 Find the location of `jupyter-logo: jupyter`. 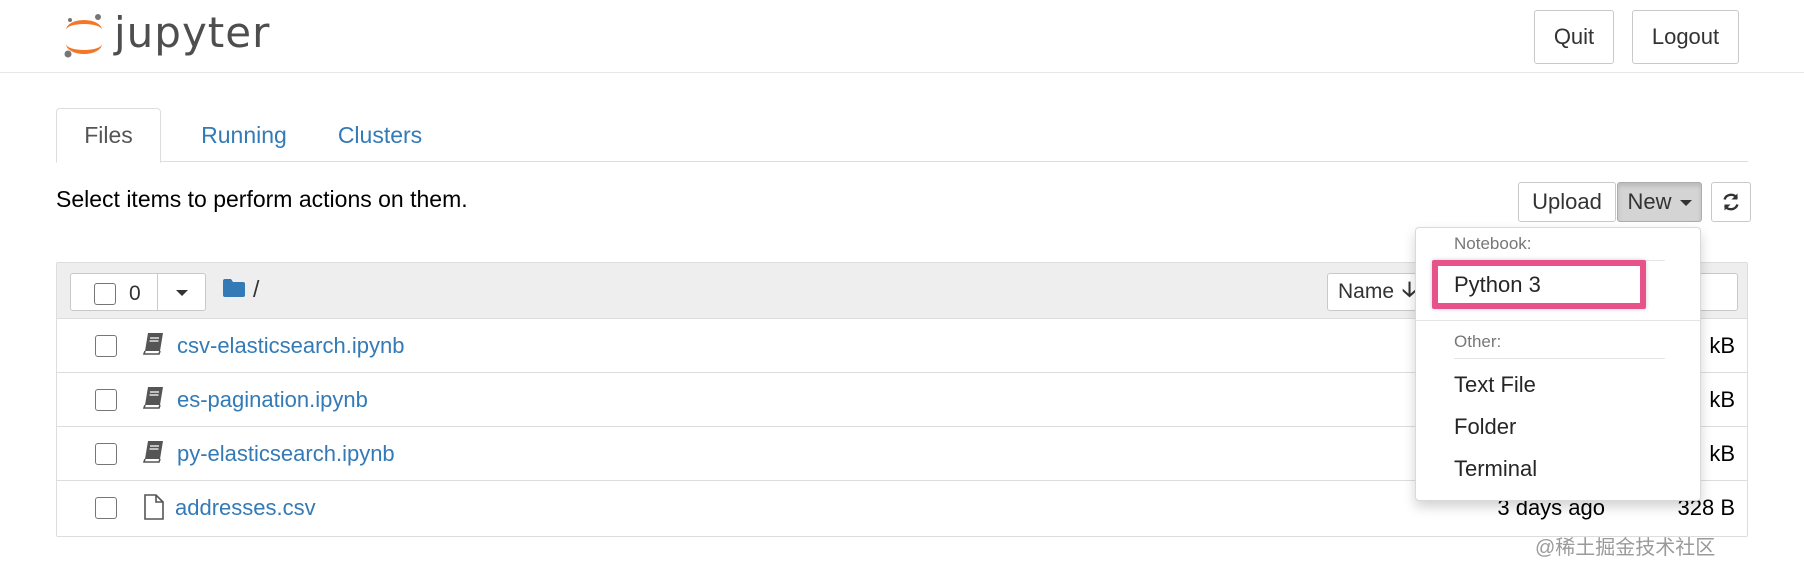

jupyter-logo: jupyter is located at coordinates (192, 36).